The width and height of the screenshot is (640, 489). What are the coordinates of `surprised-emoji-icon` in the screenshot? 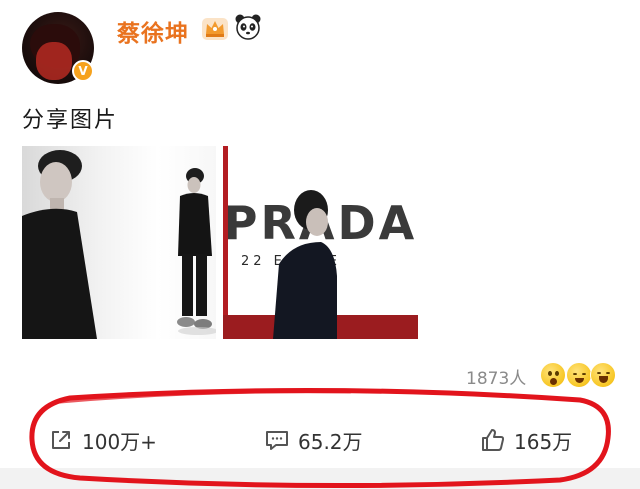 It's located at (553, 375).